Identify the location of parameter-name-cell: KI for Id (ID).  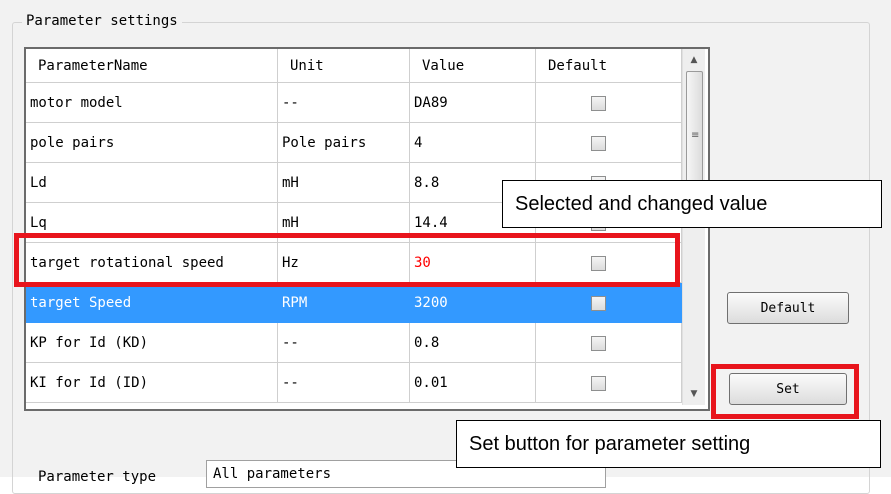
(152, 383).